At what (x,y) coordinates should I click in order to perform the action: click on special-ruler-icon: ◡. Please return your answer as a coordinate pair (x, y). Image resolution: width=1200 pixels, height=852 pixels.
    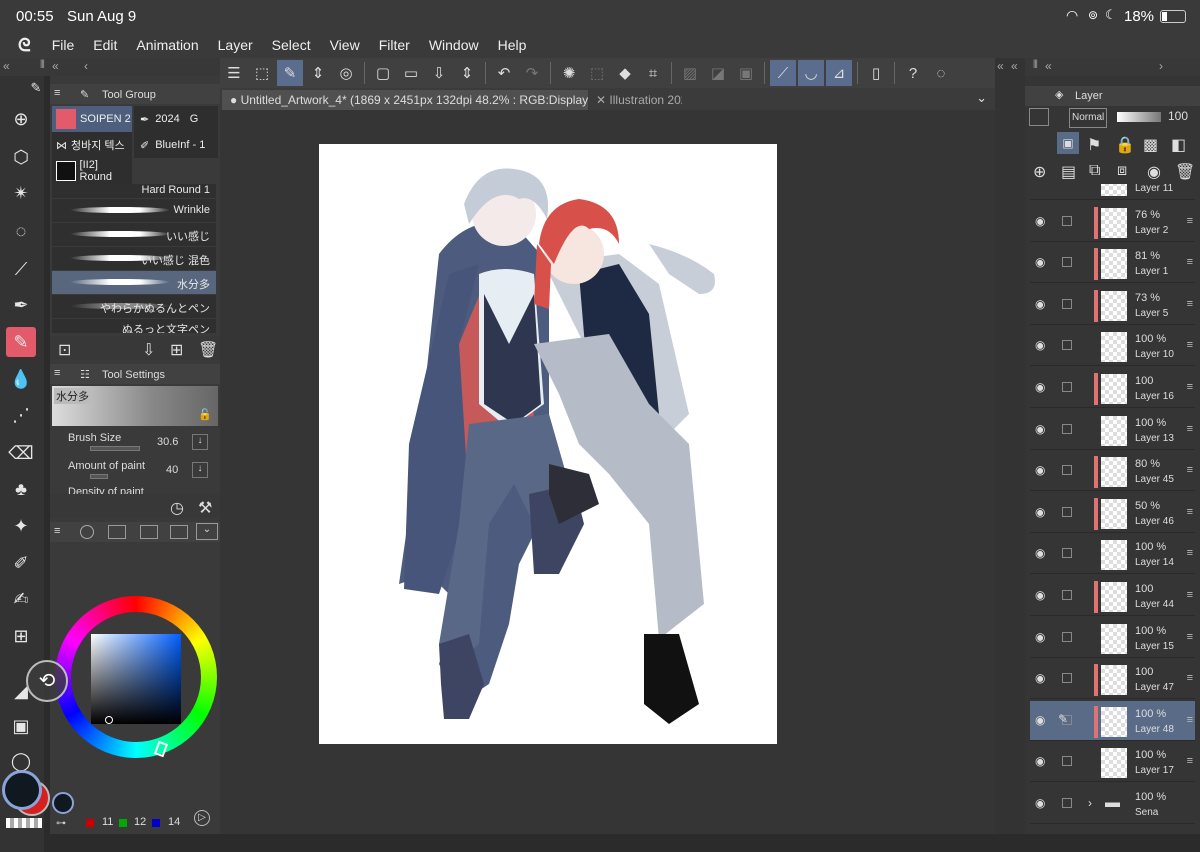
    Looking at the image, I should click on (811, 73).